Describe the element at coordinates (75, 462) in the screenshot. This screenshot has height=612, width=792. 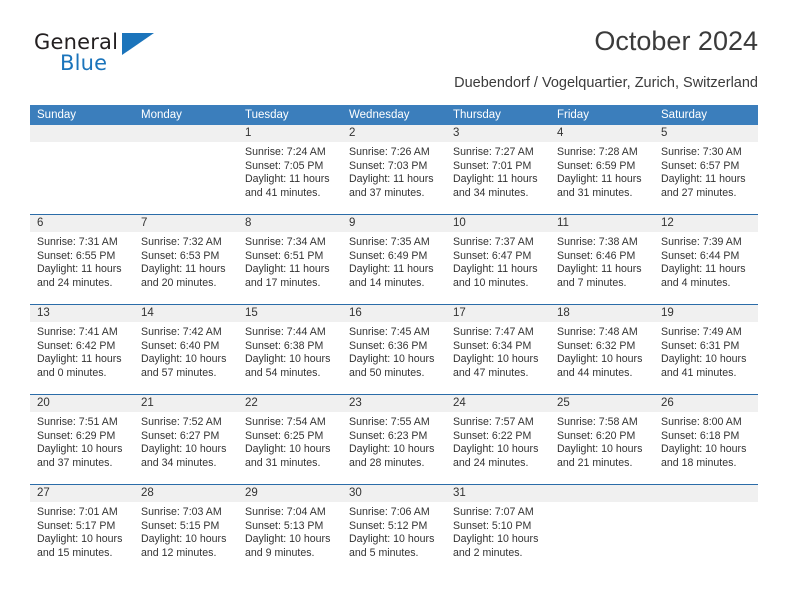
I see `daylight-text-cont: and 37 minutes.` at that location.